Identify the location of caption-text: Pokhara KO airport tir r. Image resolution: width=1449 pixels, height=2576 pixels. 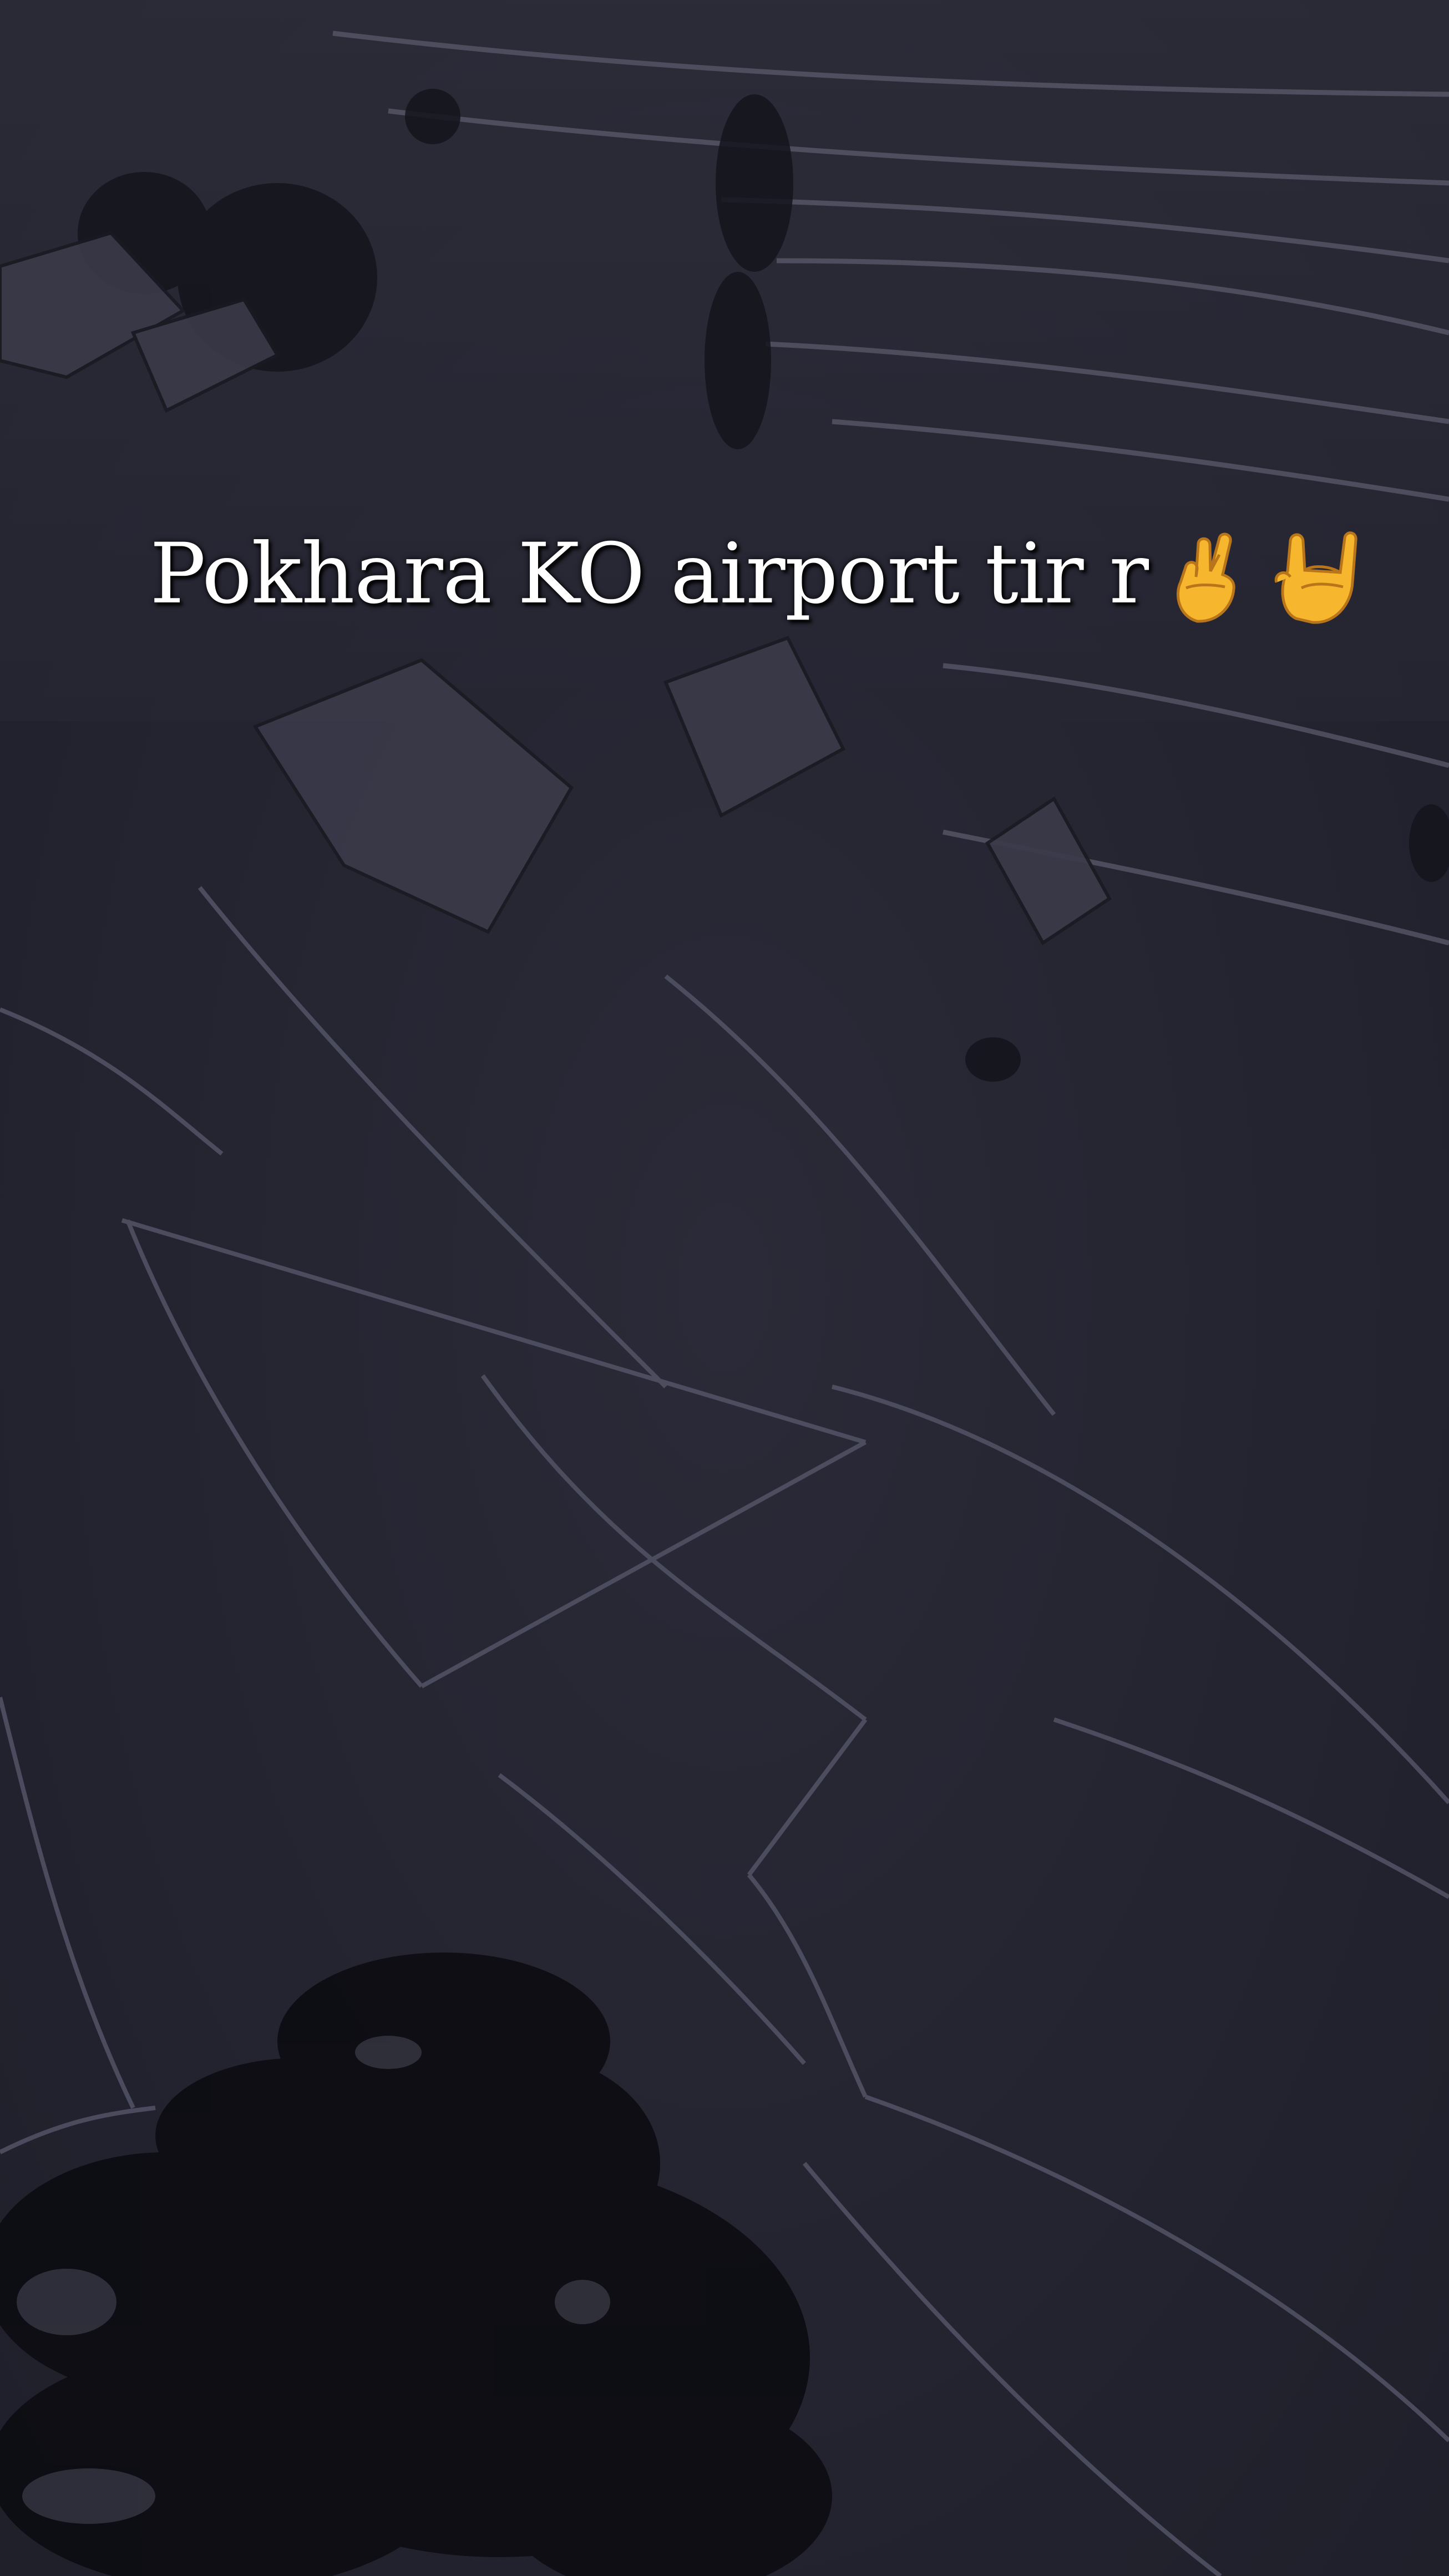
(649, 574).